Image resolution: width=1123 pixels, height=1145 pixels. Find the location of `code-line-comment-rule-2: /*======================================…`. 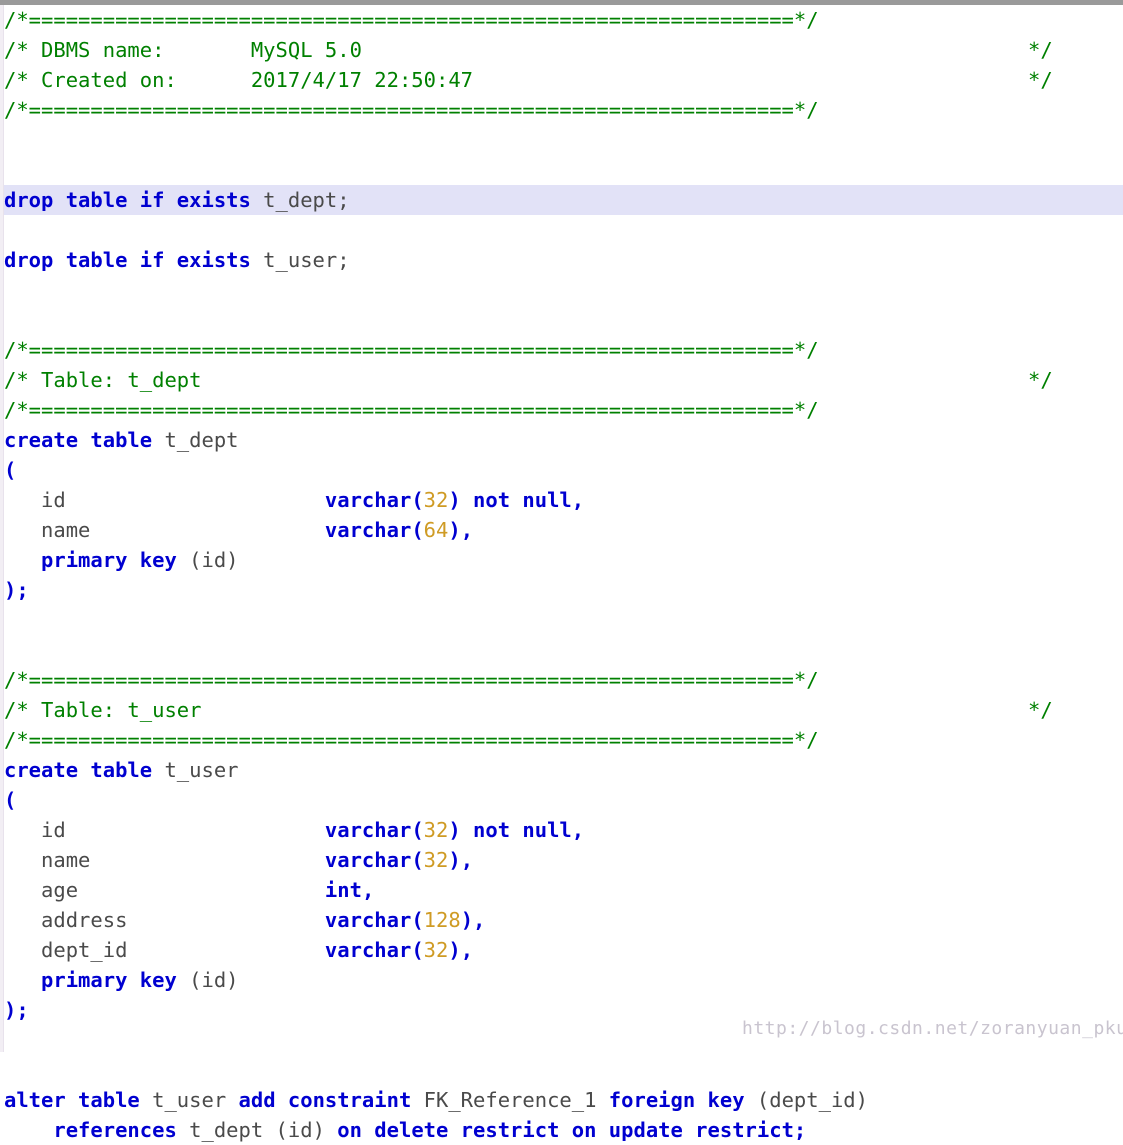

code-line-comment-rule-2: /*======================================… is located at coordinates (561, 110).